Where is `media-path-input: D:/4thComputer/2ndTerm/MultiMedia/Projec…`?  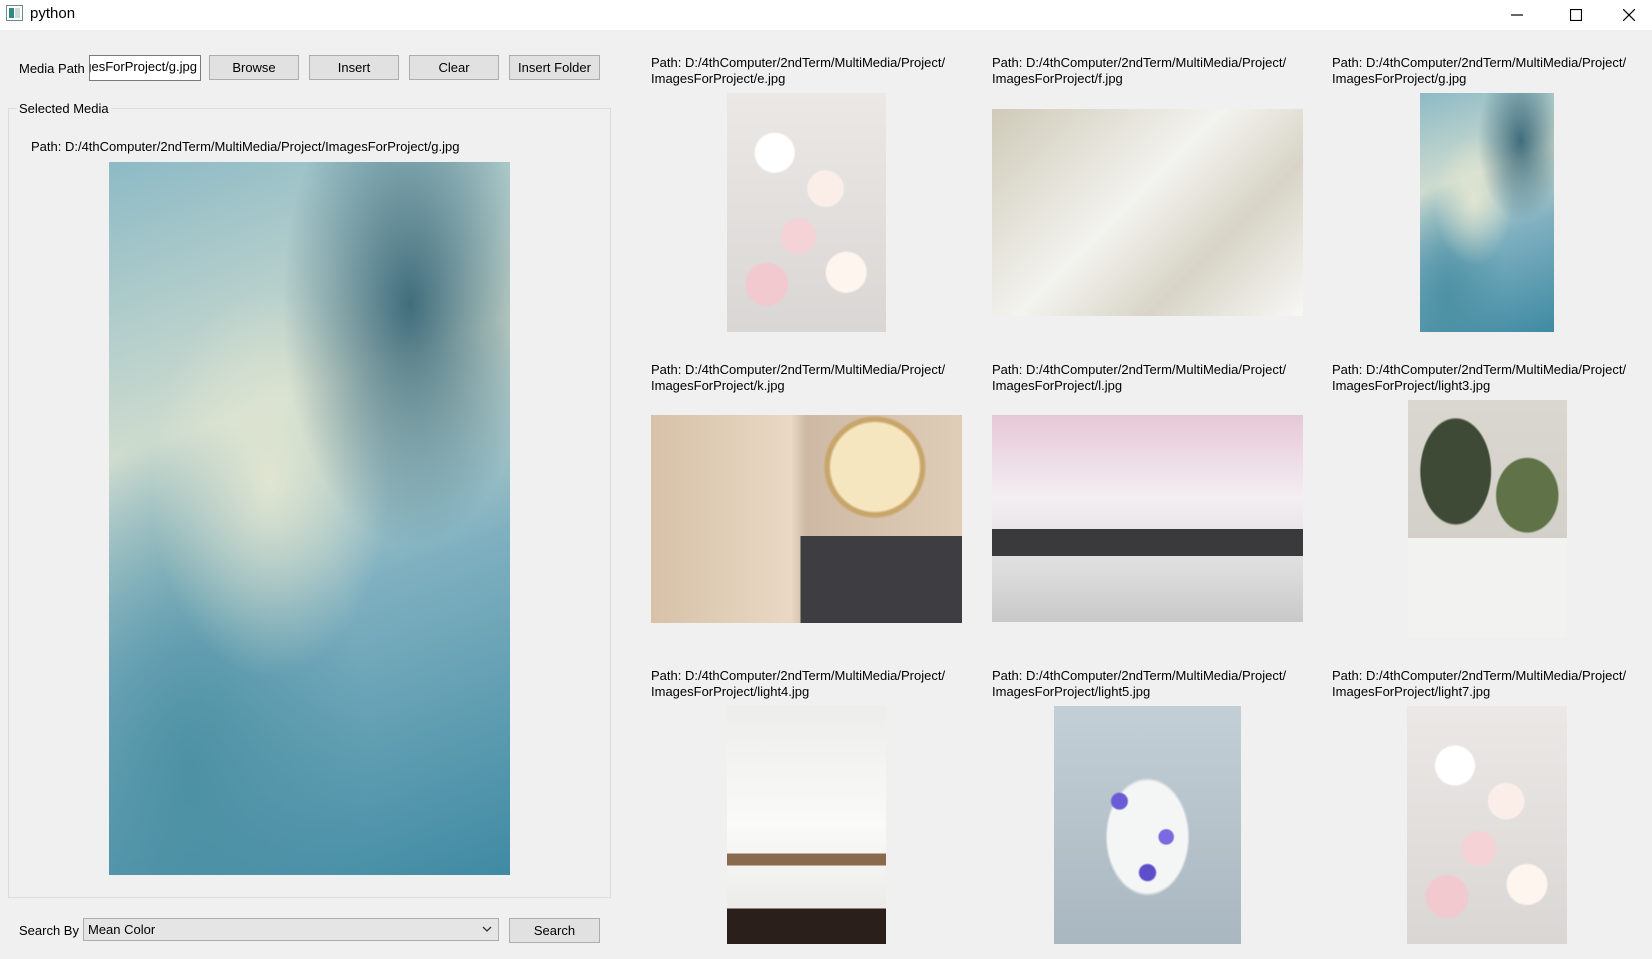
media-path-input: D:/4thComputer/2ndTerm/MultiMedia/Projec… is located at coordinates (145, 68).